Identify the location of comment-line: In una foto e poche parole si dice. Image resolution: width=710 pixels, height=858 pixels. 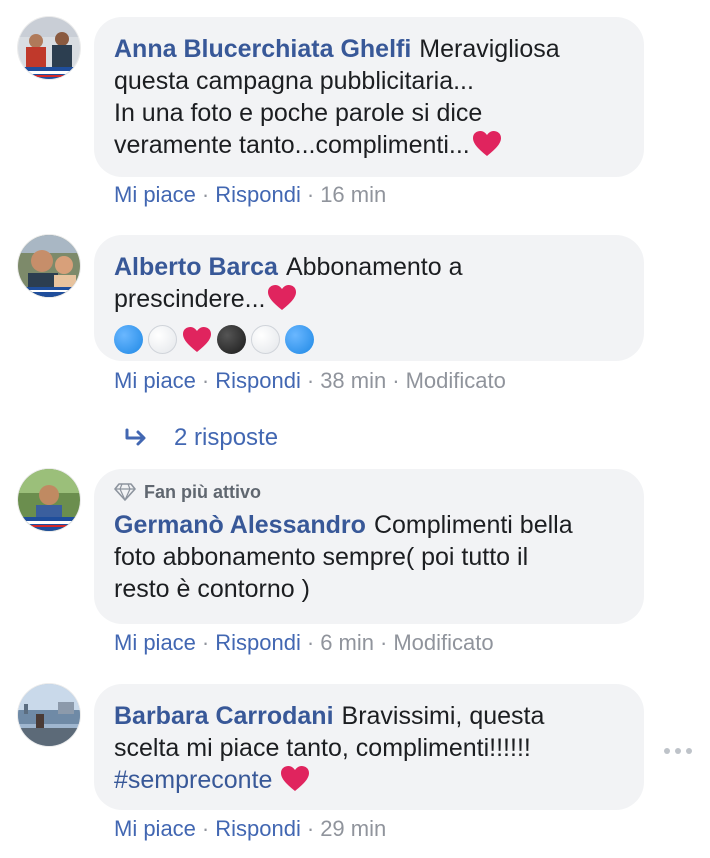
(298, 113).